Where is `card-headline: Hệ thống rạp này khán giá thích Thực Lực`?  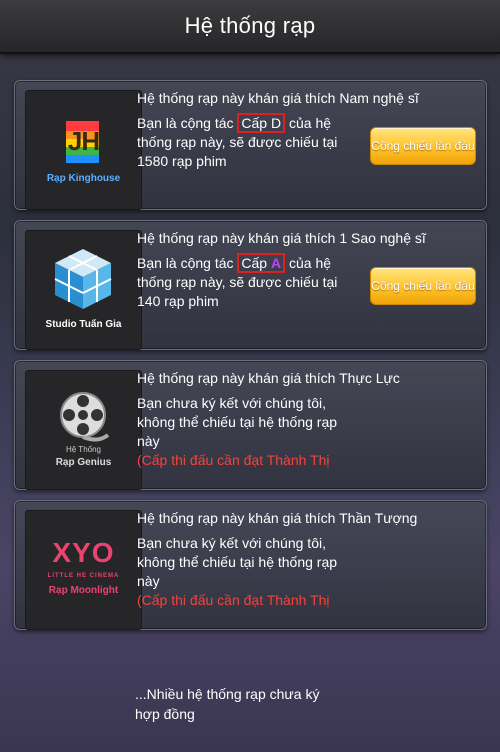 card-headline: Hệ thống rạp này khán giá thích Thực Lực is located at coordinates (268, 378).